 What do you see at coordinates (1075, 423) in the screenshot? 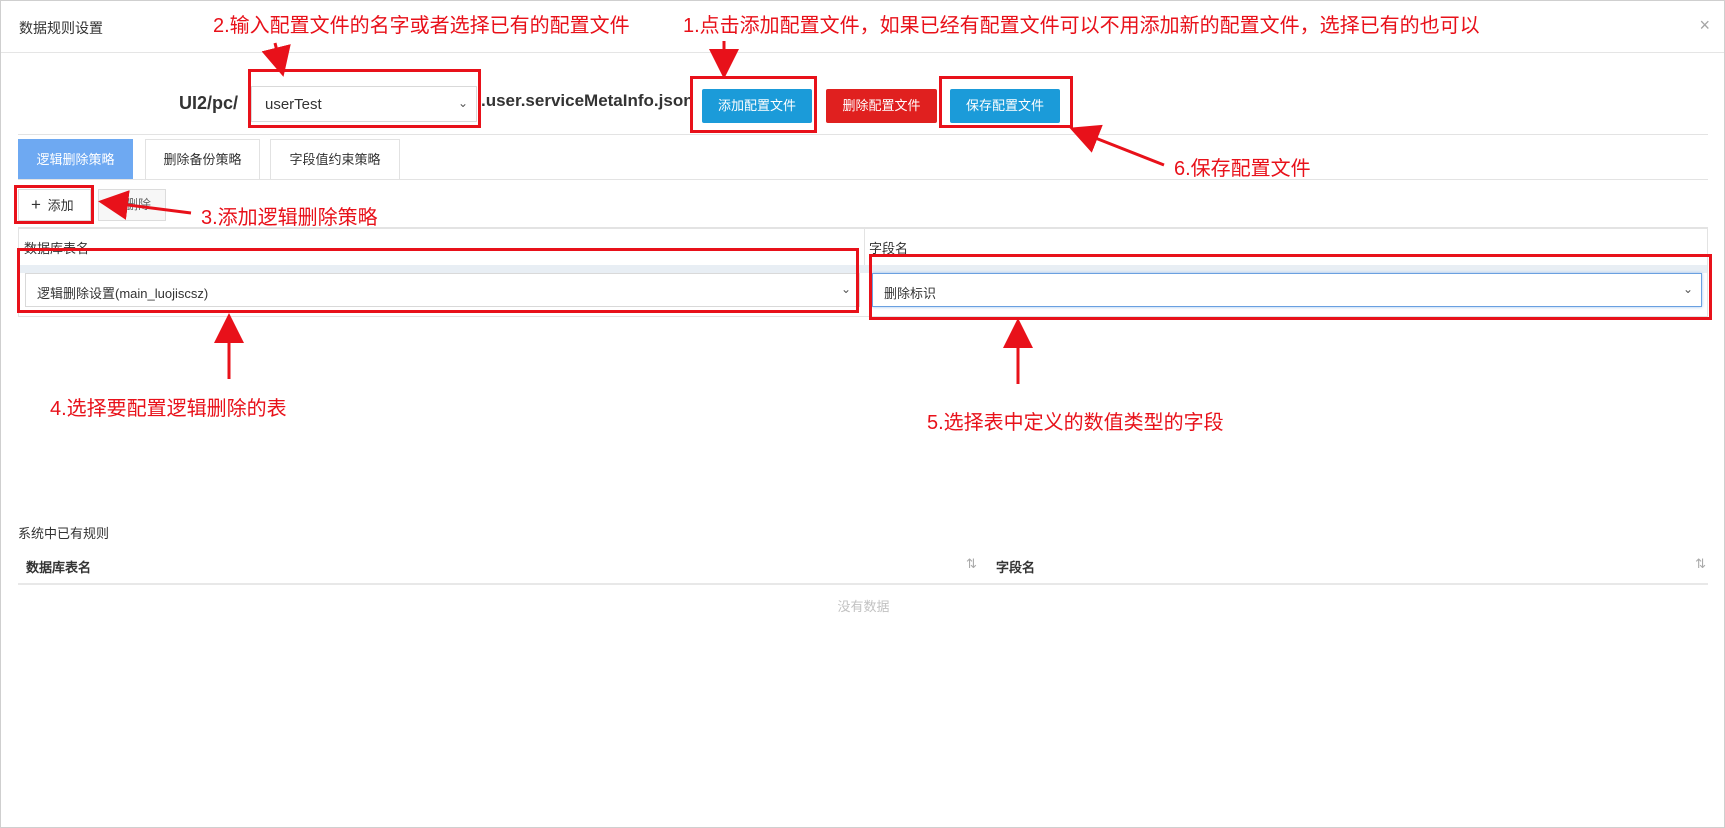
I see `annotation-step5: 5.选择表中定义的数值类型的字段` at bounding box center [1075, 423].